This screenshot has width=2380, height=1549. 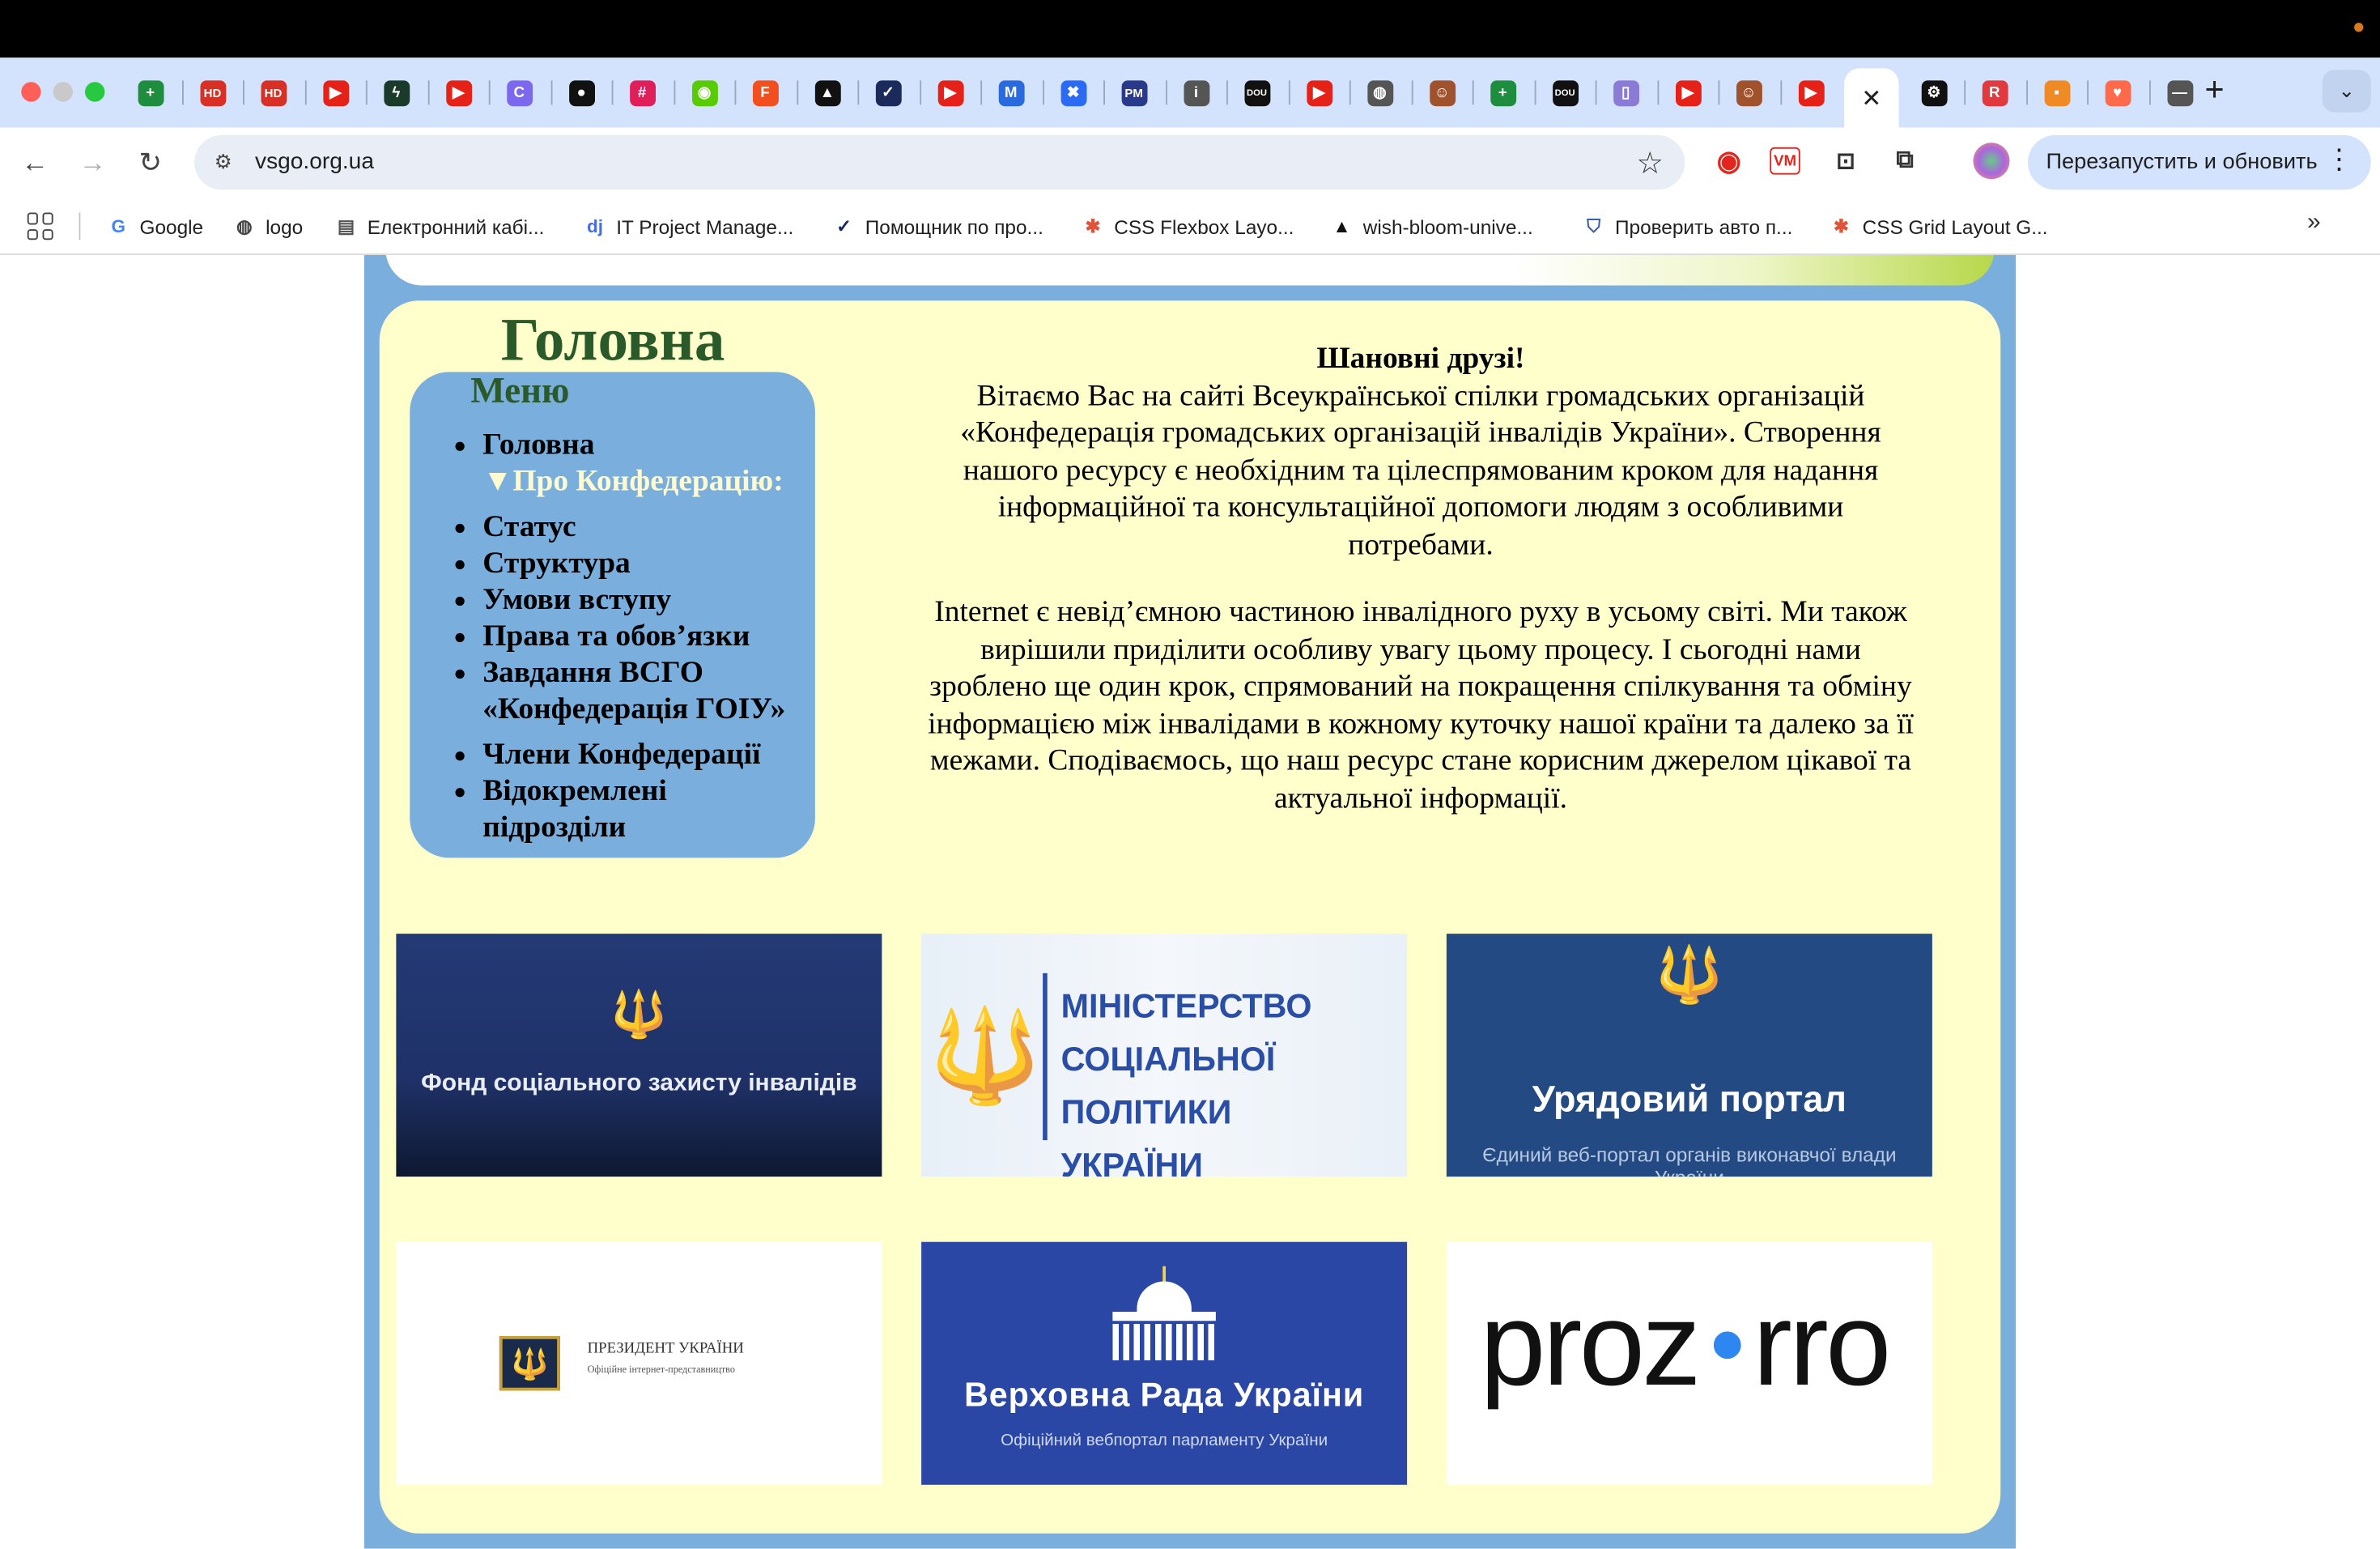 What do you see at coordinates (80, 226) in the screenshot?
I see `bookmarks-divider` at bounding box center [80, 226].